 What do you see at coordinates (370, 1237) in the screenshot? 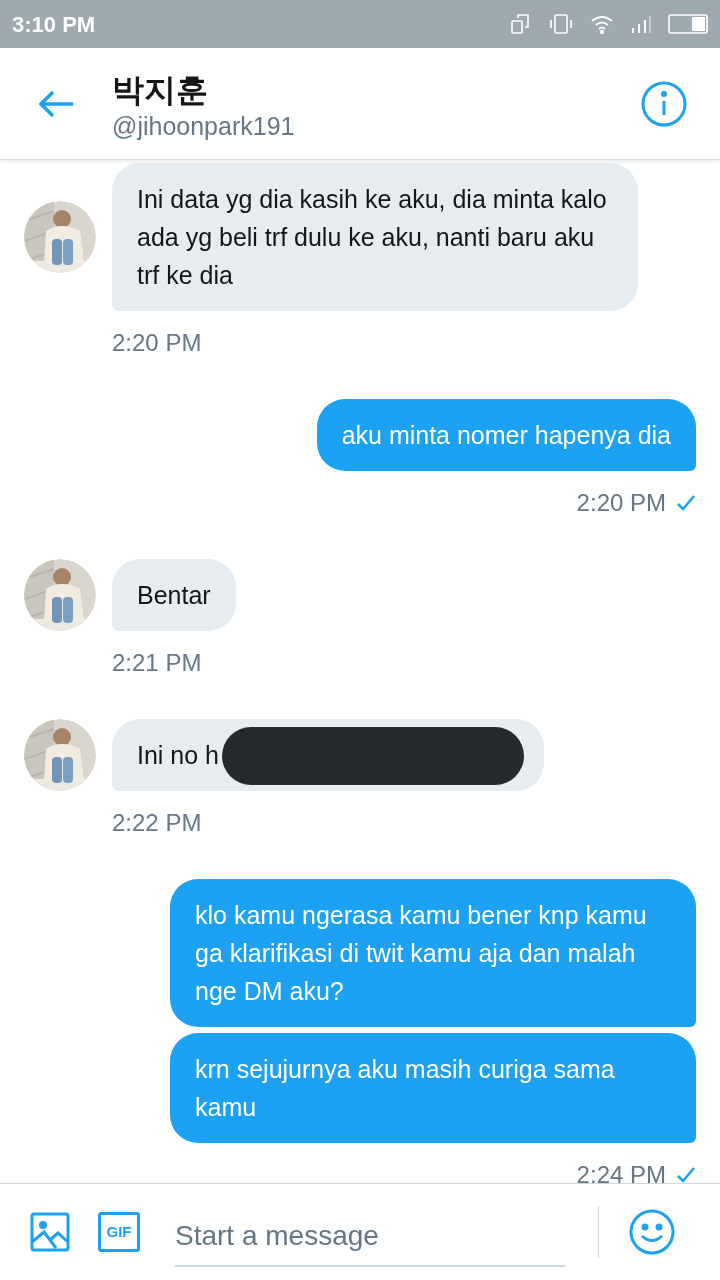
I see `message-input: Start a message` at bounding box center [370, 1237].